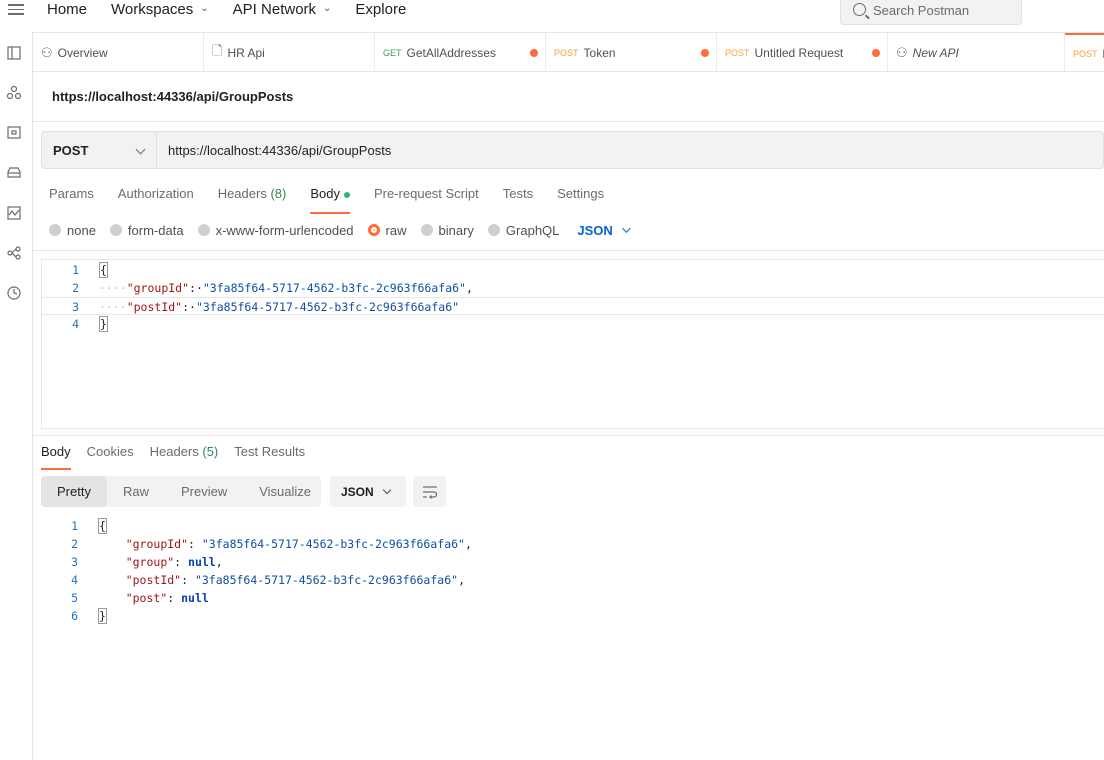 The height and width of the screenshot is (760, 1104). I want to click on unsaved-dot-icon, so click(876, 53).